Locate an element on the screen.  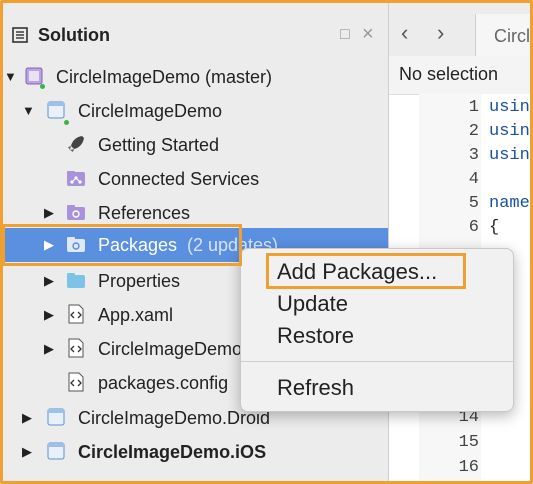
tree-item-solution: ▼ CircleImageDemo (master) is located at coordinates (194, 77).